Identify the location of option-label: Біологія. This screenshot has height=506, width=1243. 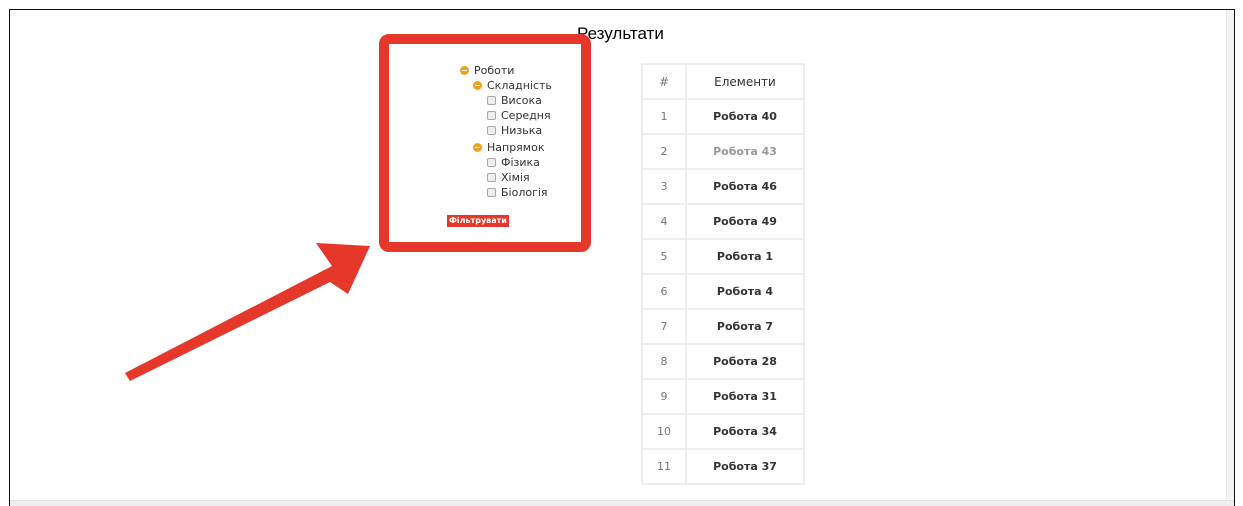
(524, 192).